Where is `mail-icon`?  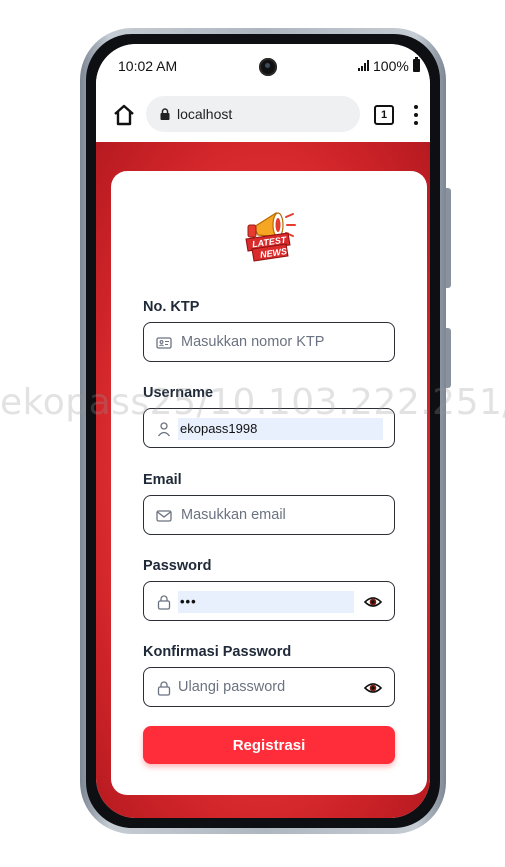
mail-icon is located at coordinates (164, 516).